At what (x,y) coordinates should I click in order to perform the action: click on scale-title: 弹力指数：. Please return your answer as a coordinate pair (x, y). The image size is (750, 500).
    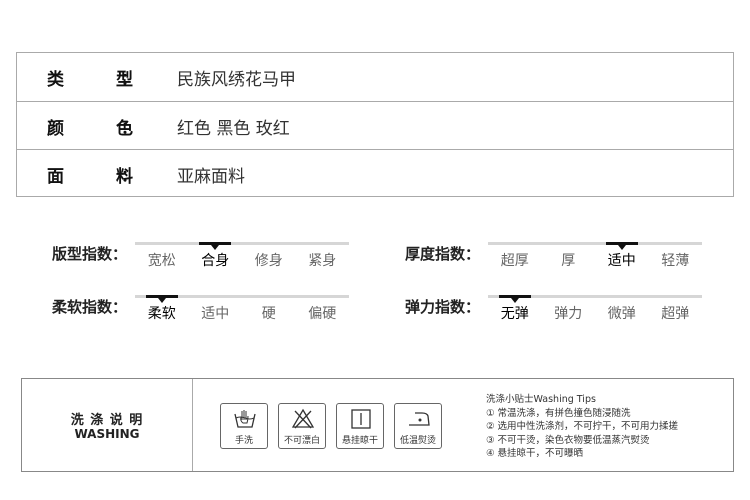
    Looking at the image, I should click on (443, 307).